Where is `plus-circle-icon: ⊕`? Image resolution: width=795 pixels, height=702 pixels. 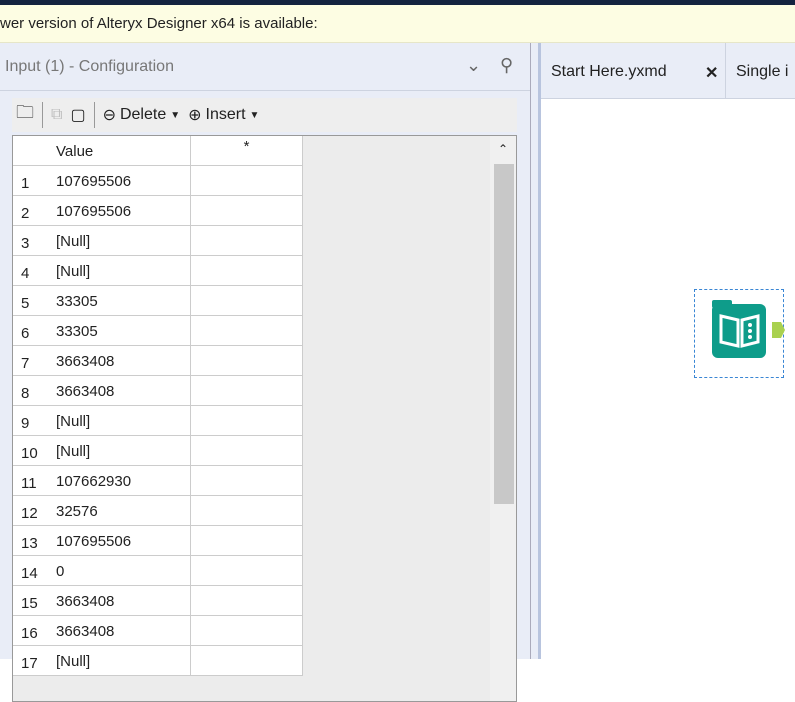
plus-circle-icon: ⊕ is located at coordinates (195, 115).